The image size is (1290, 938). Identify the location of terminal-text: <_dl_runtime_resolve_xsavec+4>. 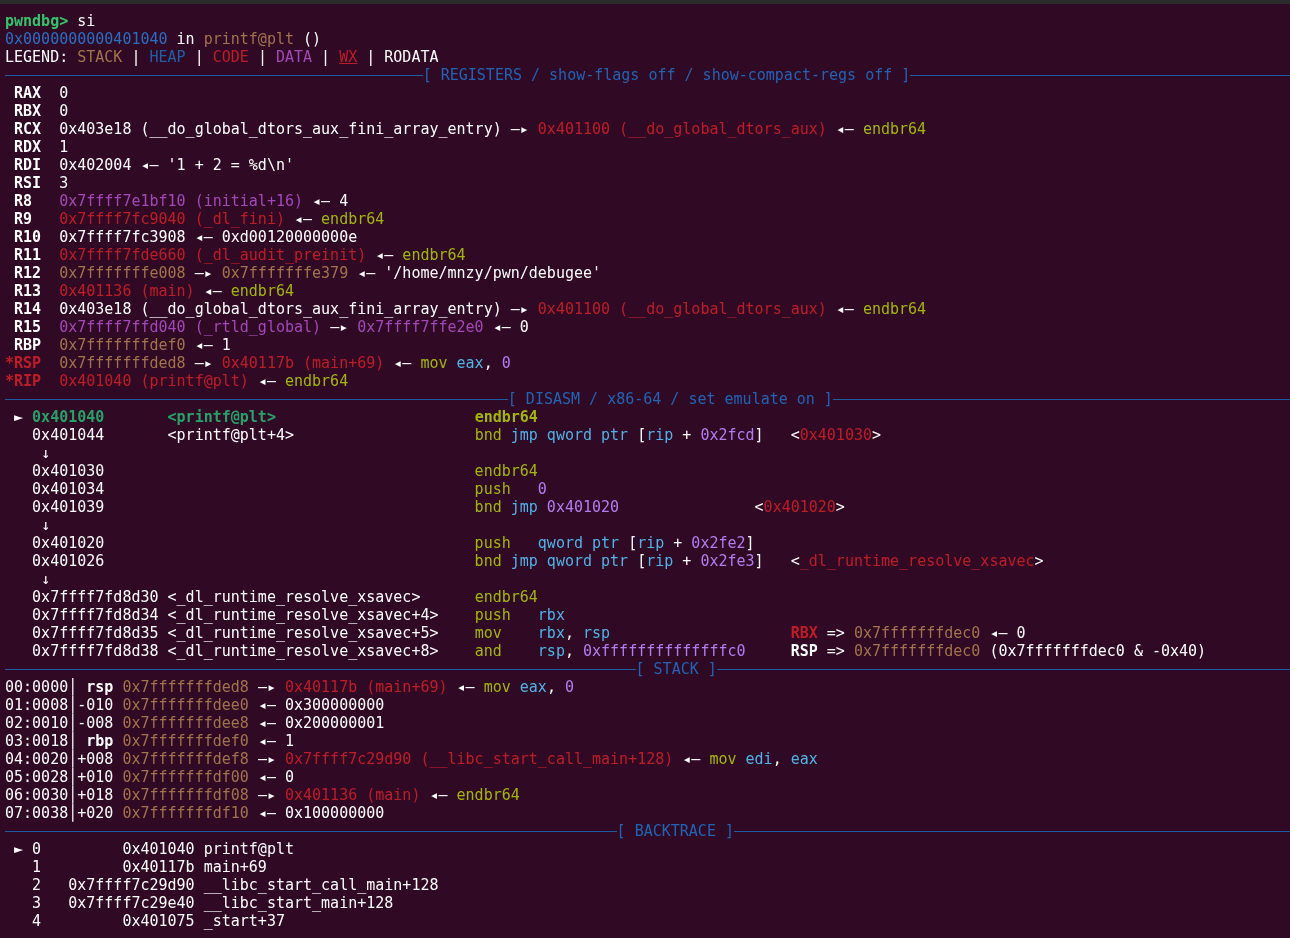
(303, 615).